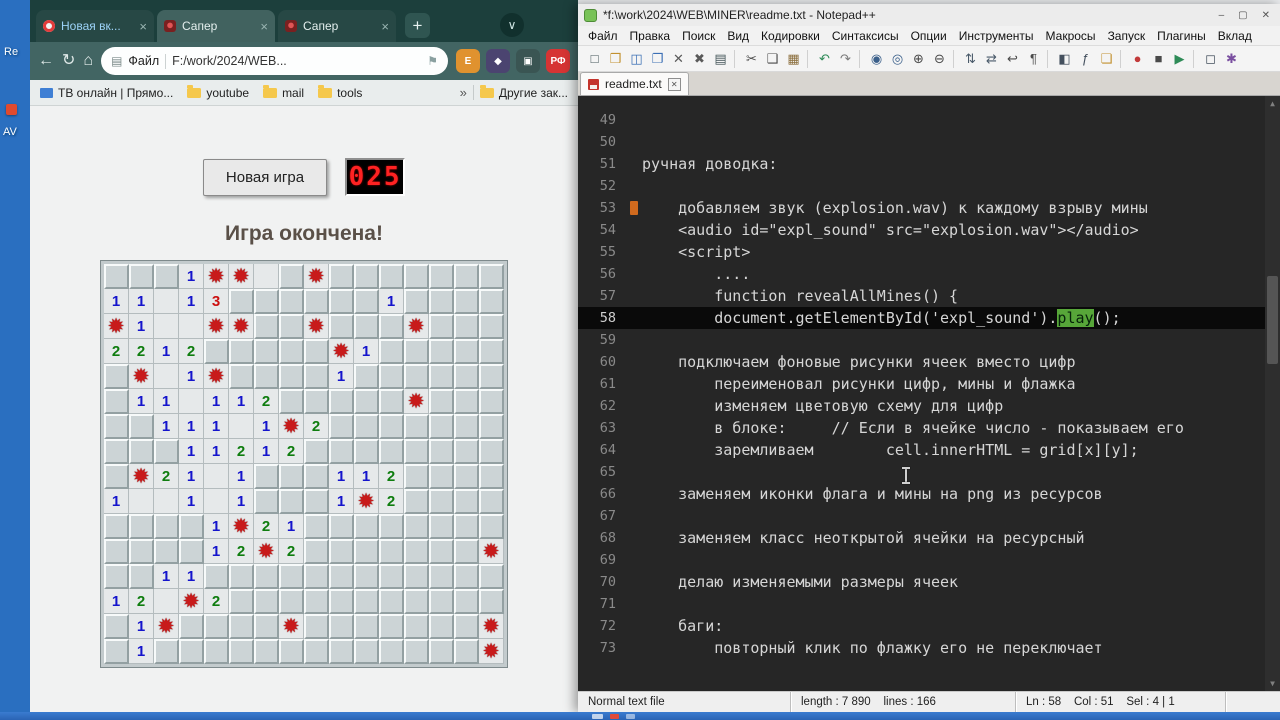  What do you see at coordinates (603, 36) in the screenshot?
I see `menu-item: Файл` at bounding box center [603, 36].